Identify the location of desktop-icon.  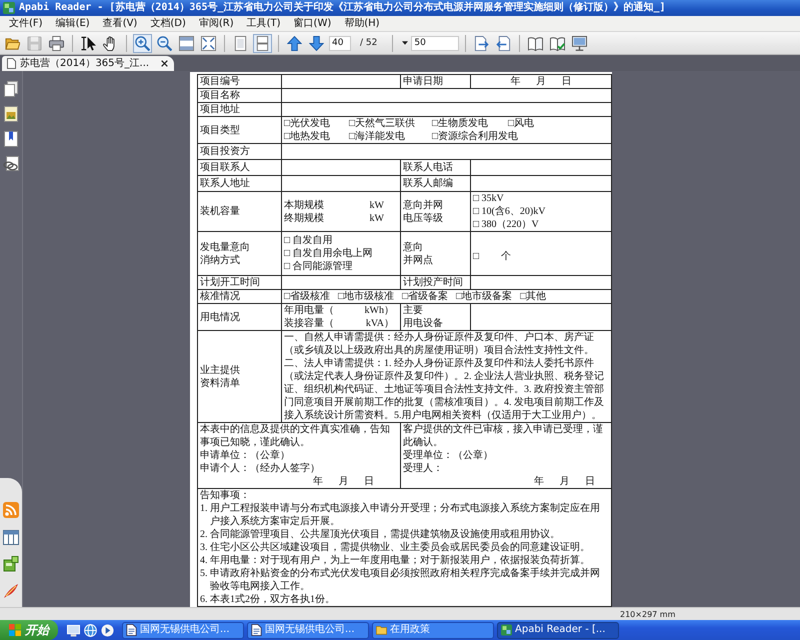
(73, 630).